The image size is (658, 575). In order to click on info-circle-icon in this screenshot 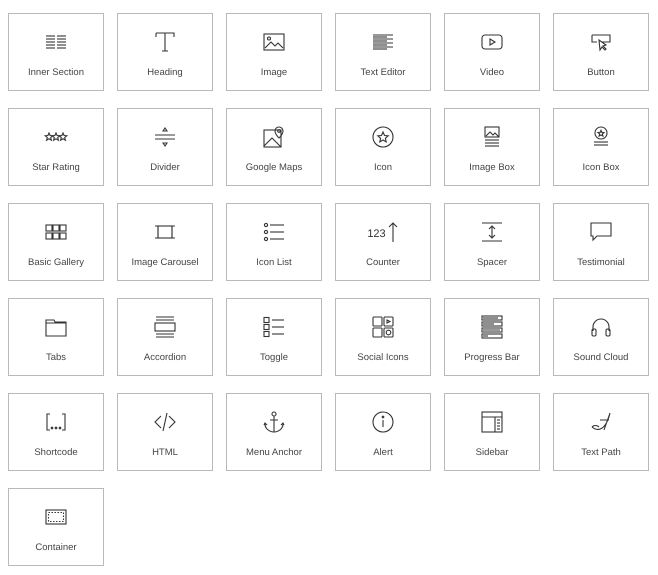, I will do `click(383, 422)`.